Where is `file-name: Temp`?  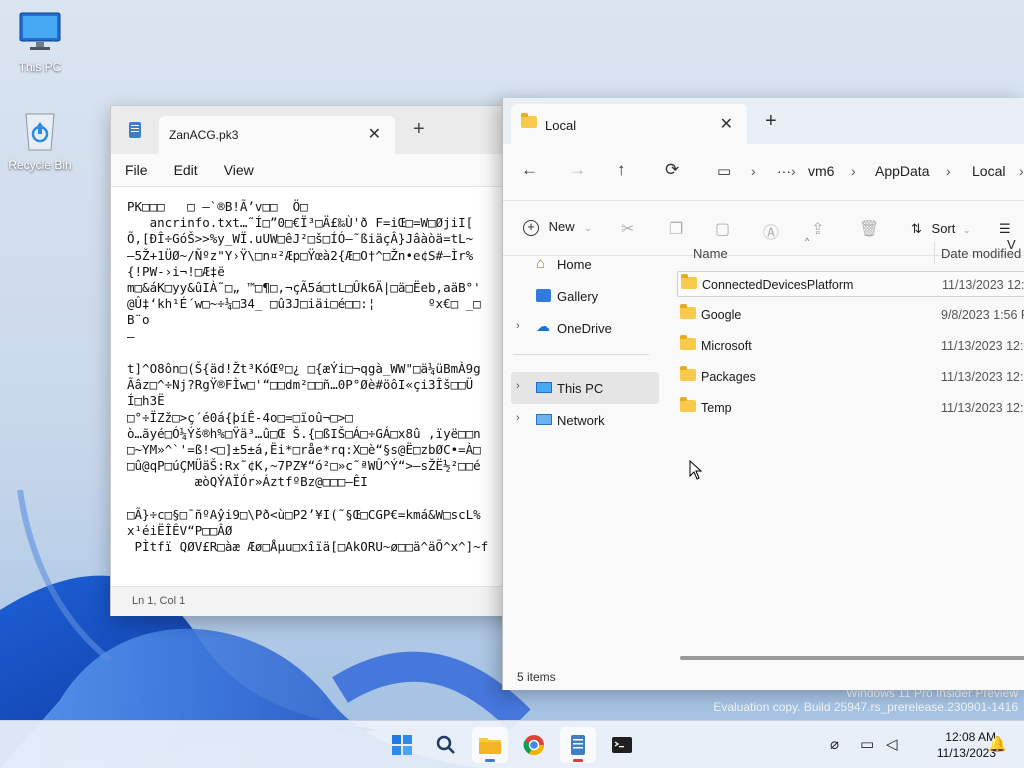 file-name: Temp is located at coordinates (716, 408).